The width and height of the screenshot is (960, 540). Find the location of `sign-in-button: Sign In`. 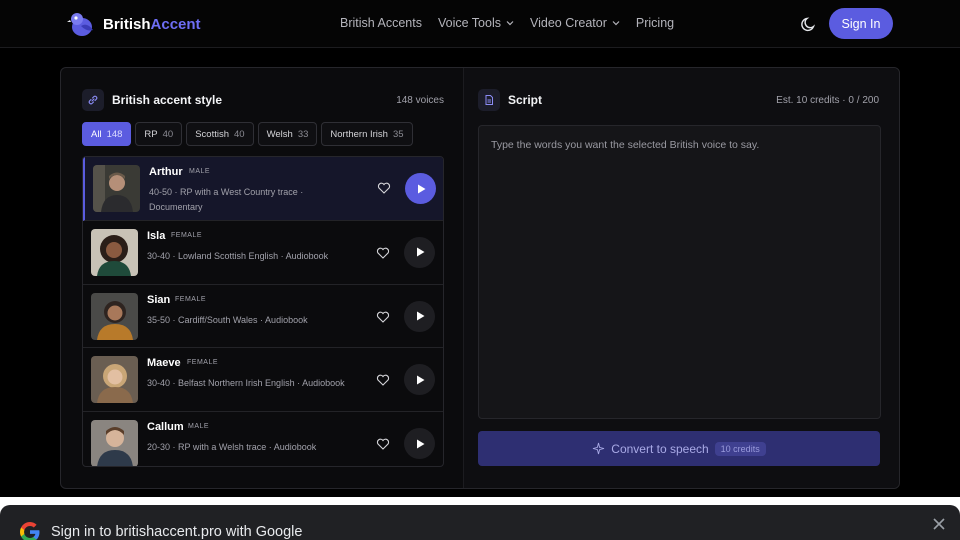

sign-in-button: Sign In is located at coordinates (861, 23).